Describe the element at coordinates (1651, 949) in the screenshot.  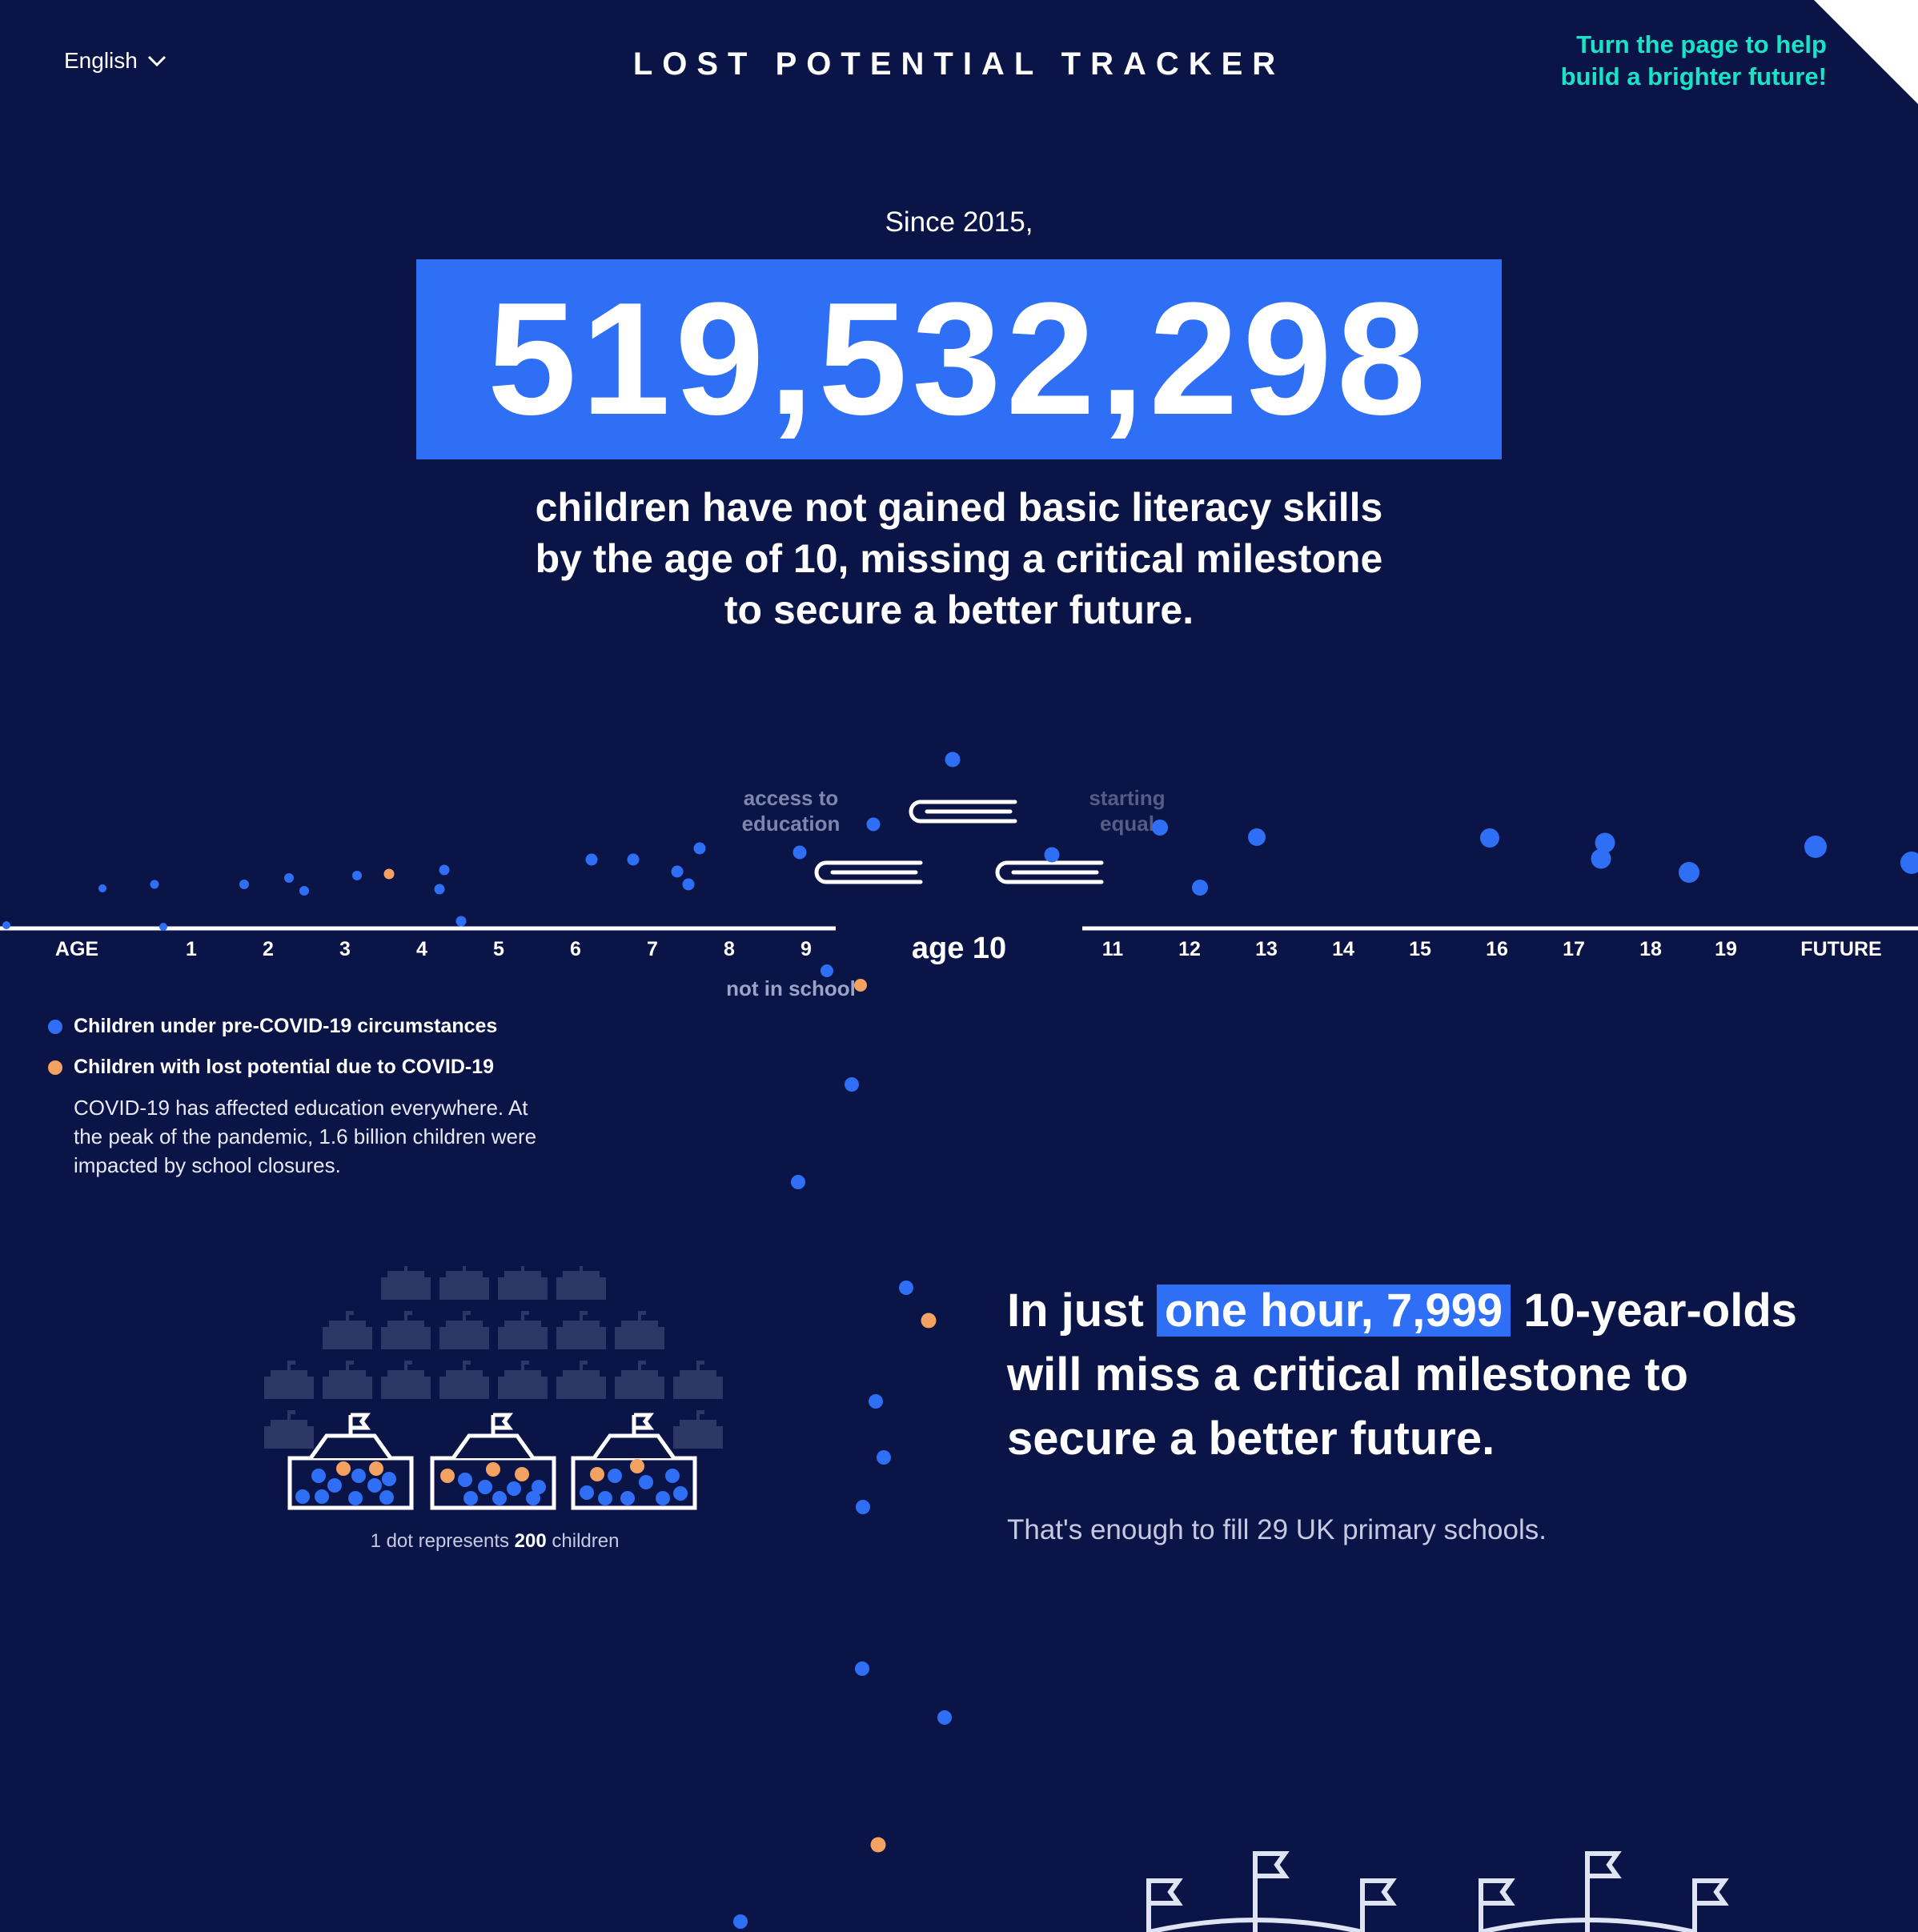
I see `age-tick-18: 18` at that location.